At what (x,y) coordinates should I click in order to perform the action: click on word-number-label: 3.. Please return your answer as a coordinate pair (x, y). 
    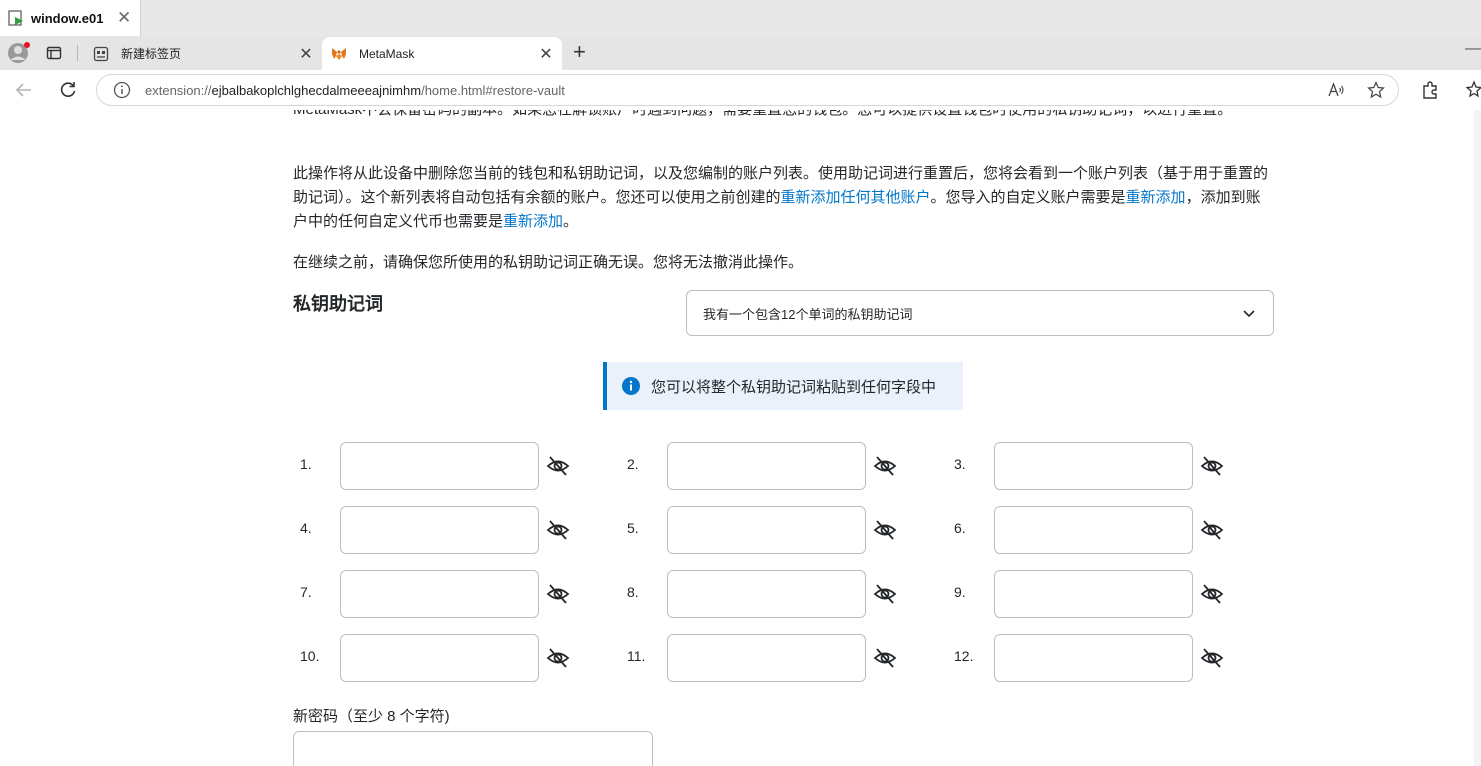
    Looking at the image, I should click on (960, 464).